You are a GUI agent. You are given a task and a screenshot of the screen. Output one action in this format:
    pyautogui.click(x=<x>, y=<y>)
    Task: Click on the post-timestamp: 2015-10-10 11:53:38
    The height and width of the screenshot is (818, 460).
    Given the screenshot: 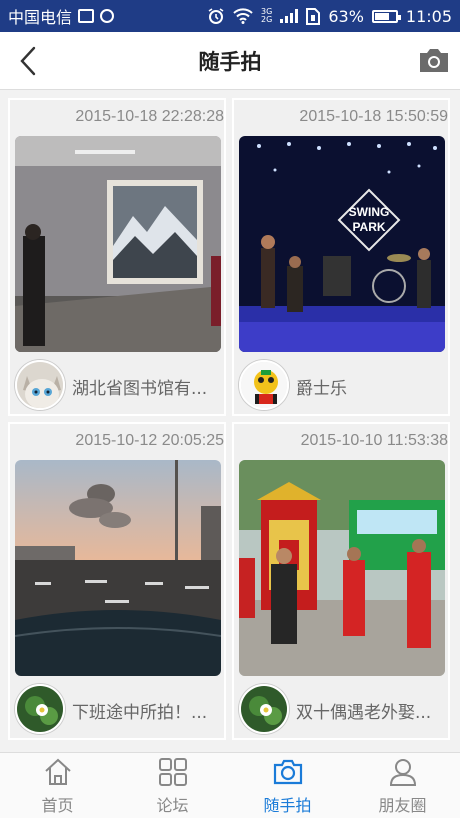 What is the action you would take?
    pyautogui.click(x=374, y=440)
    